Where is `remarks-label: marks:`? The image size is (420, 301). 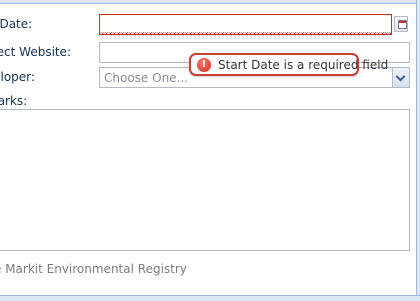
remarks-label: marks: is located at coordinates (14, 101).